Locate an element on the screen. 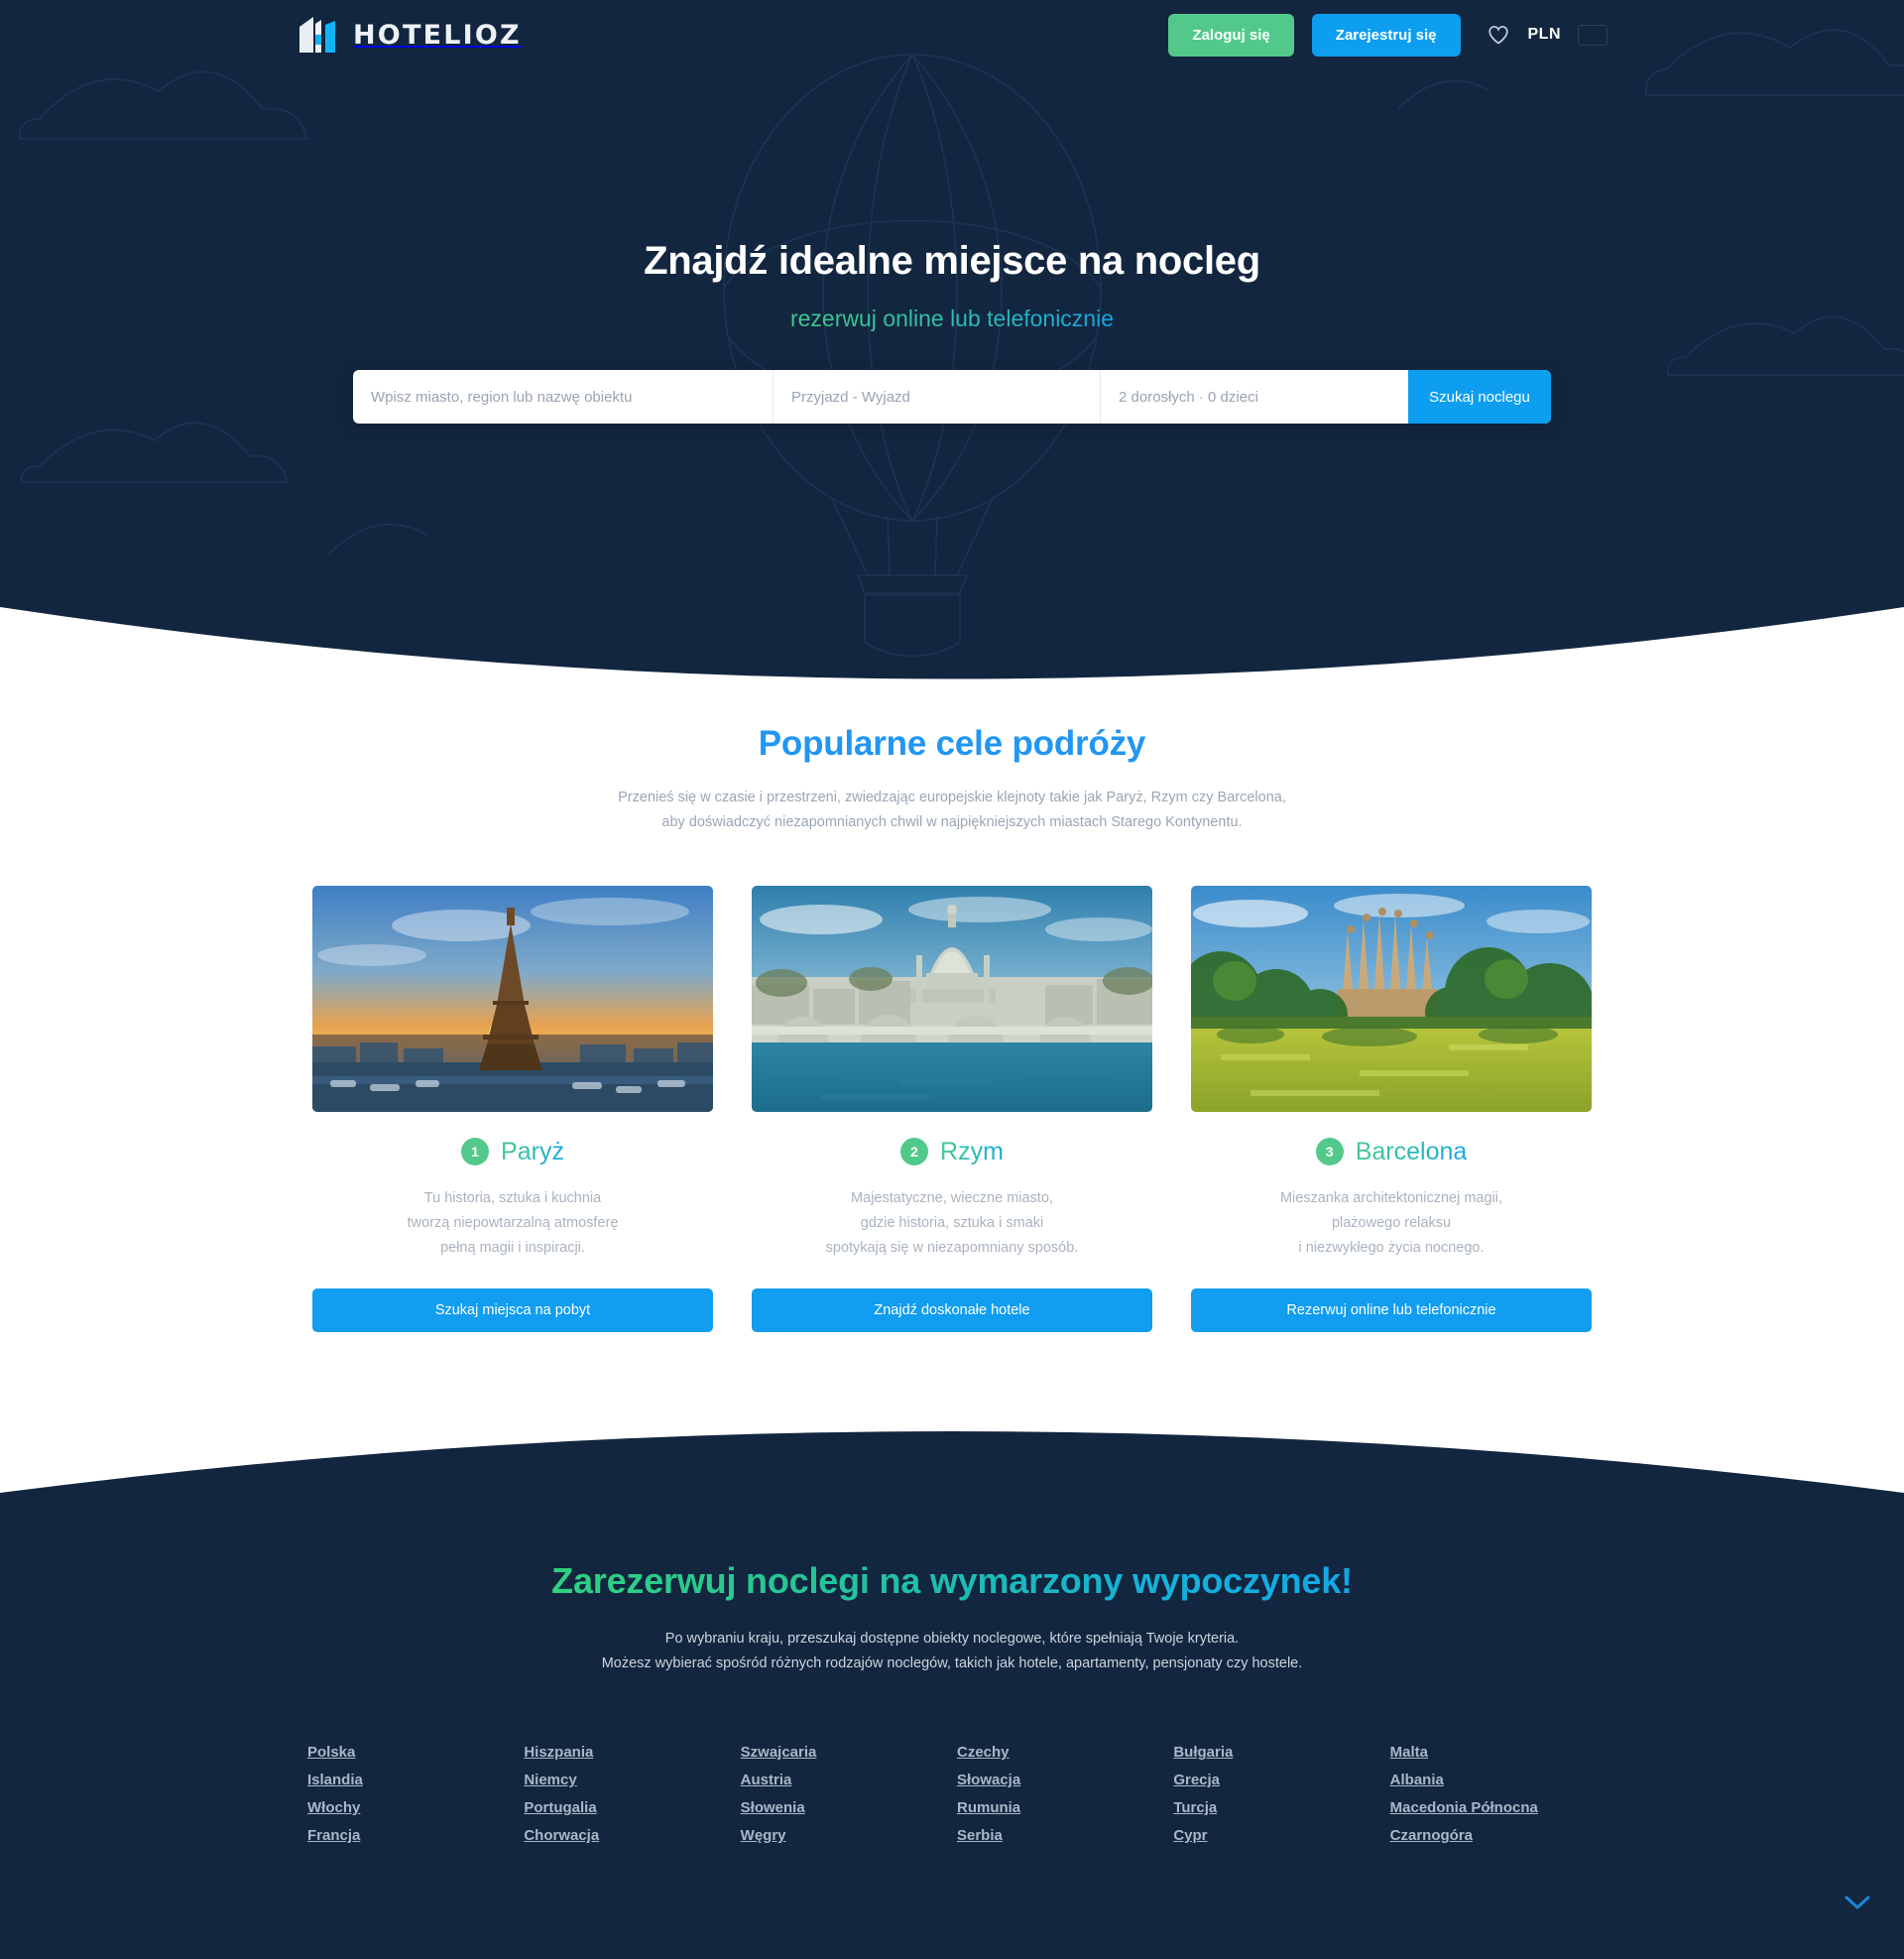 Image resolution: width=1904 pixels, height=1959 pixels. destination-name: Rzym is located at coordinates (972, 1151).